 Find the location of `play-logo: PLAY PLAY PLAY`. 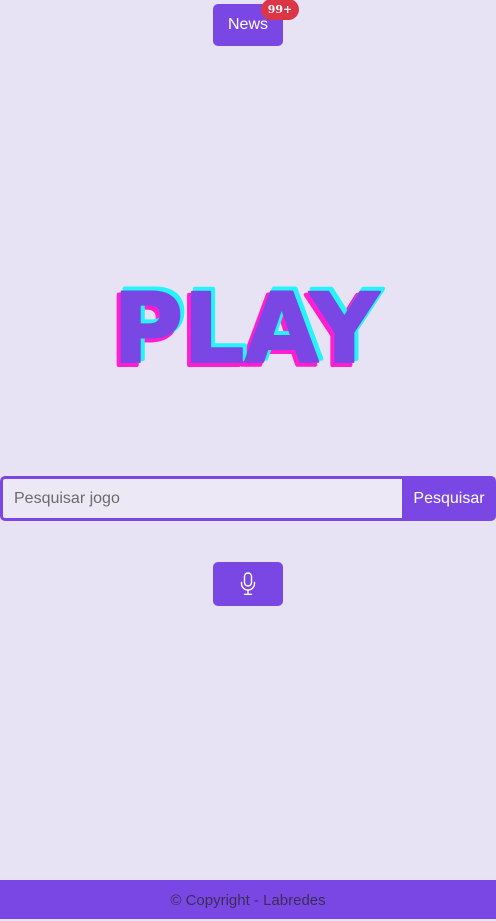

play-logo: PLAY PLAY PLAY is located at coordinates (246, 325).